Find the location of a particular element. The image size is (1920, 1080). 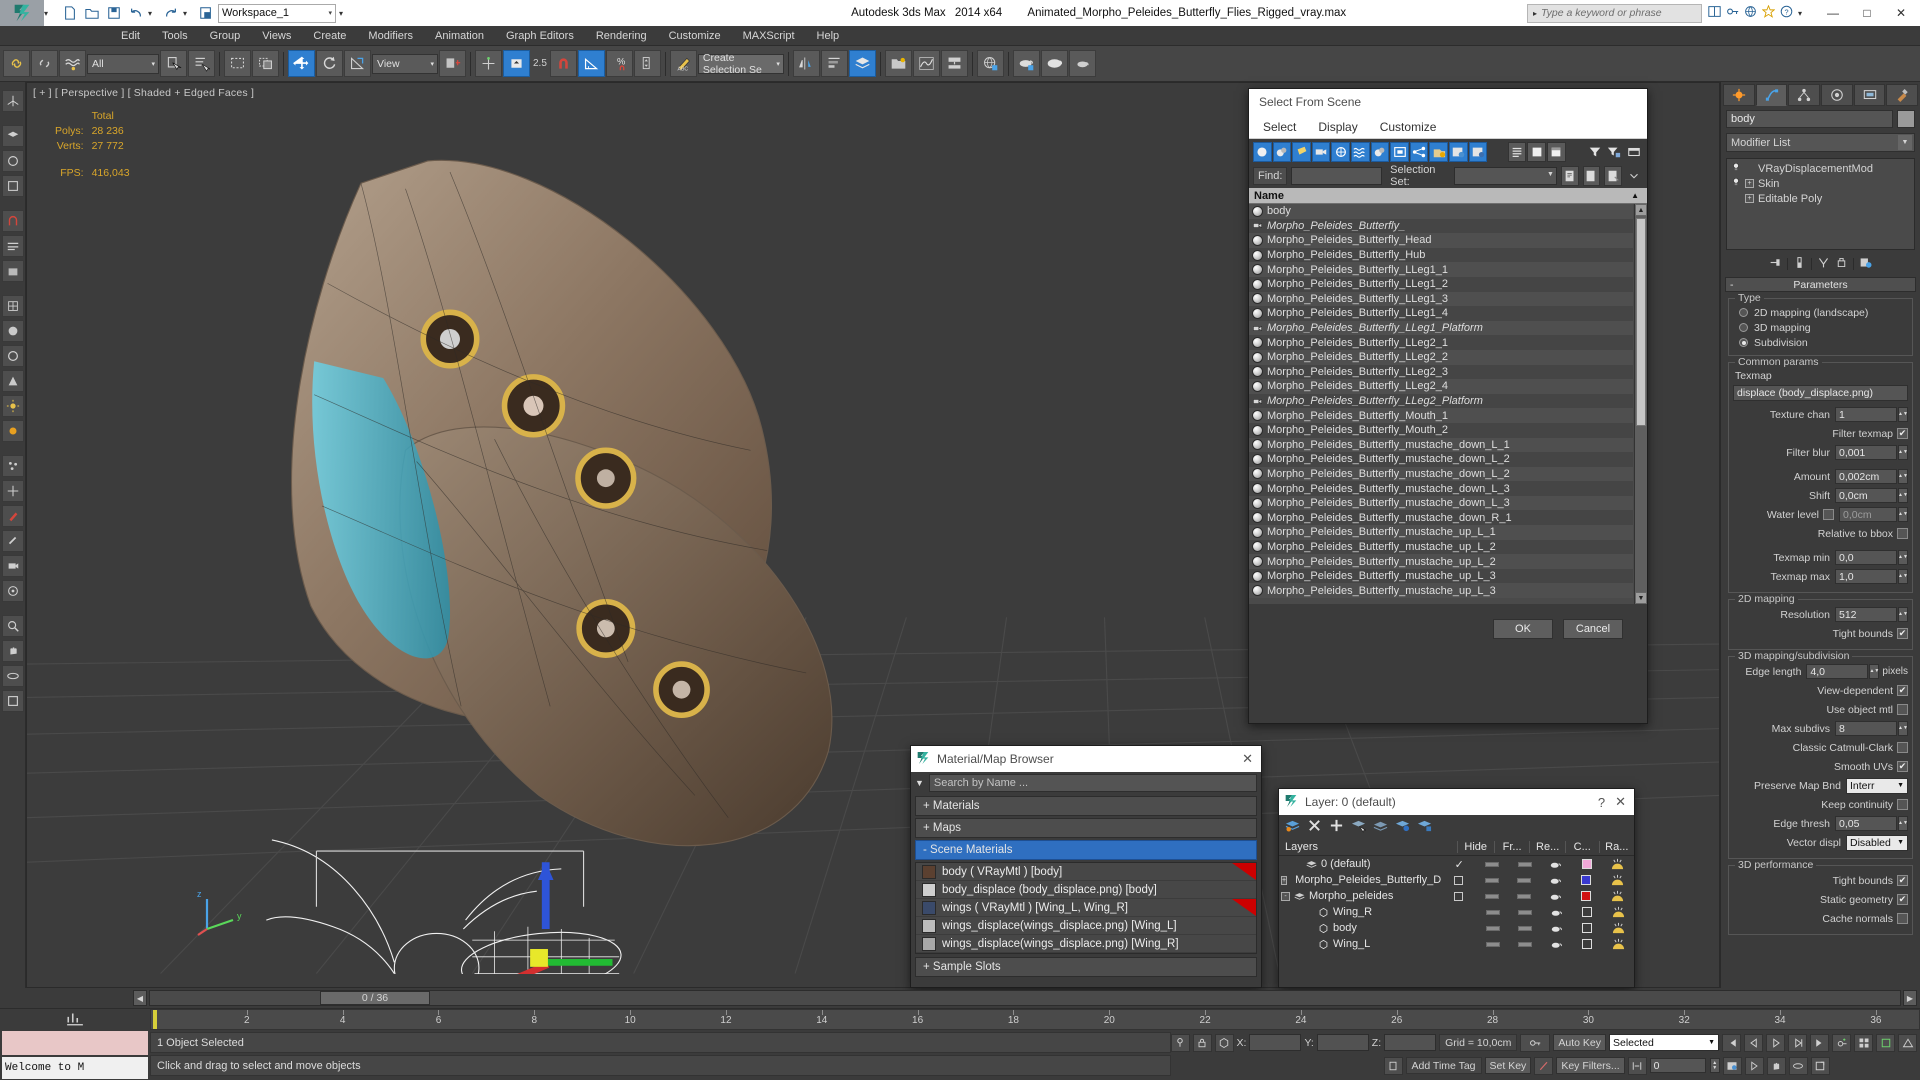

checkbox-icon: ✔ is located at coordinates (1902, 690).